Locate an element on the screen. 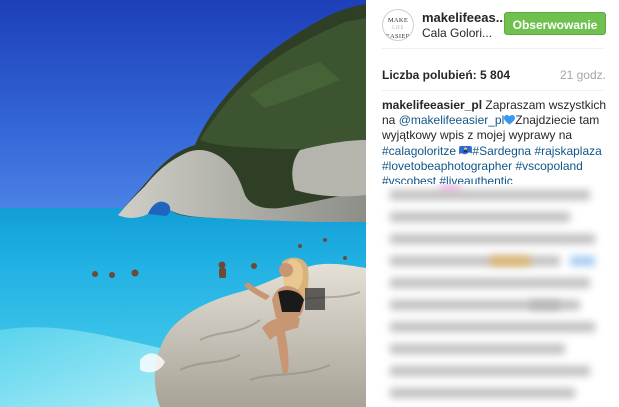 Image resolution: width=619 pixels, height=407 pixels. likes-divider is located at coordinates (492, 90).